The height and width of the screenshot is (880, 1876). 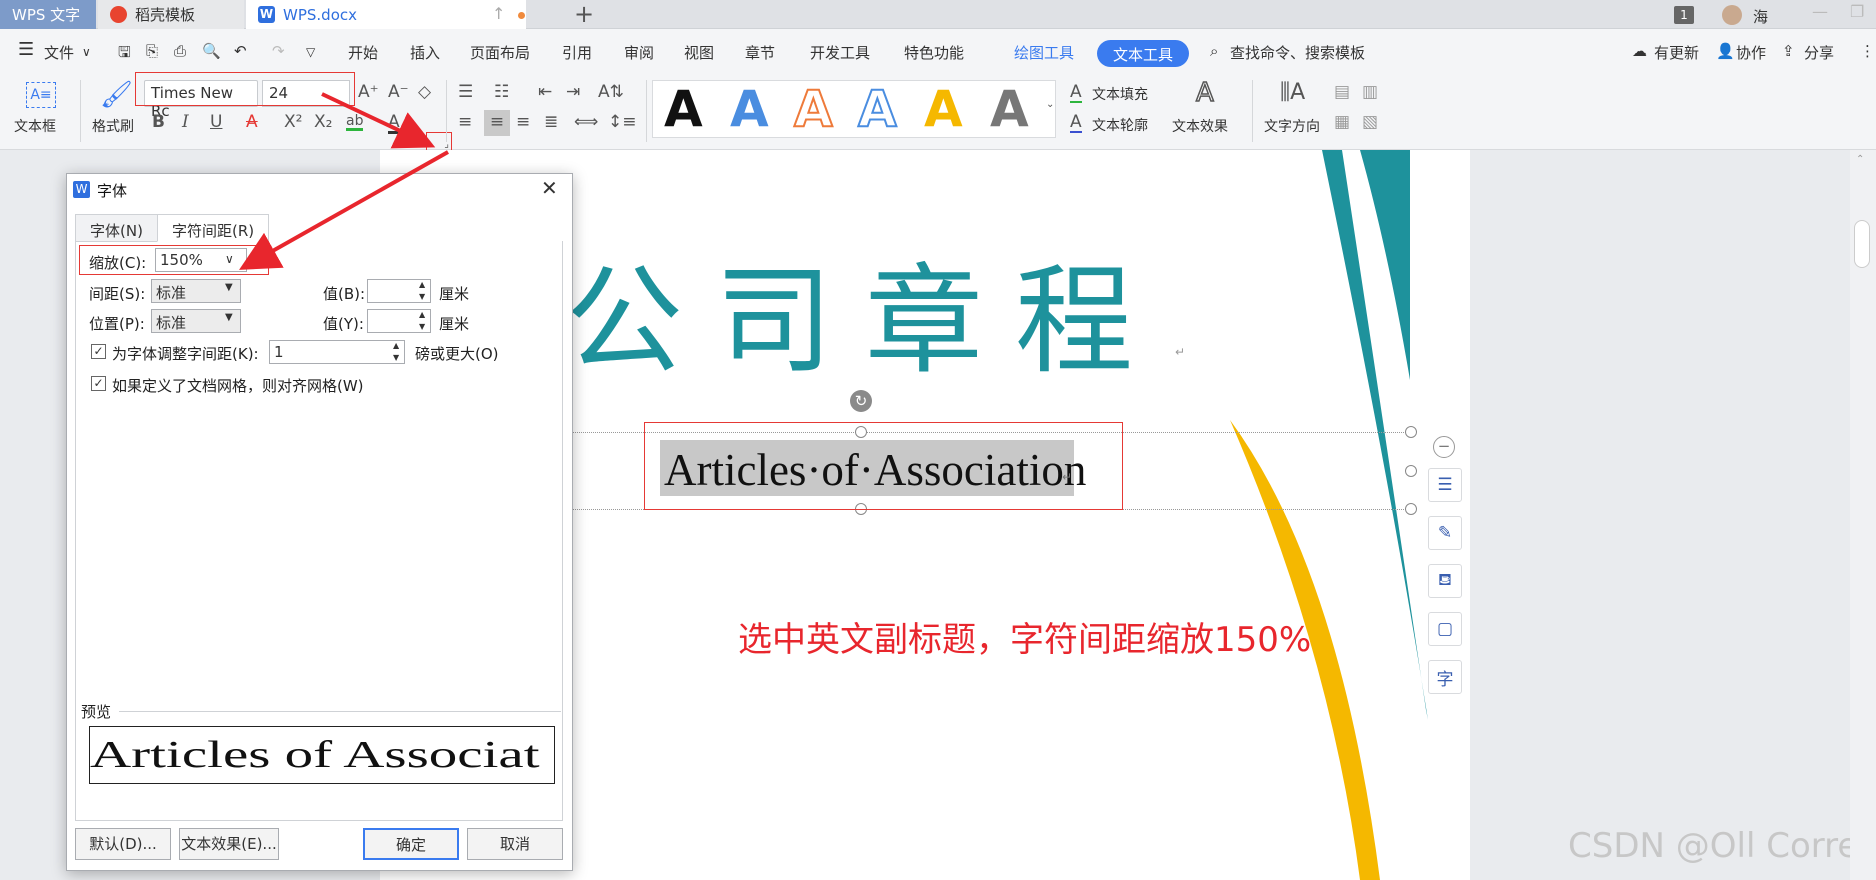 I want to click on style-gray: A, so click(x=1009, y=109).